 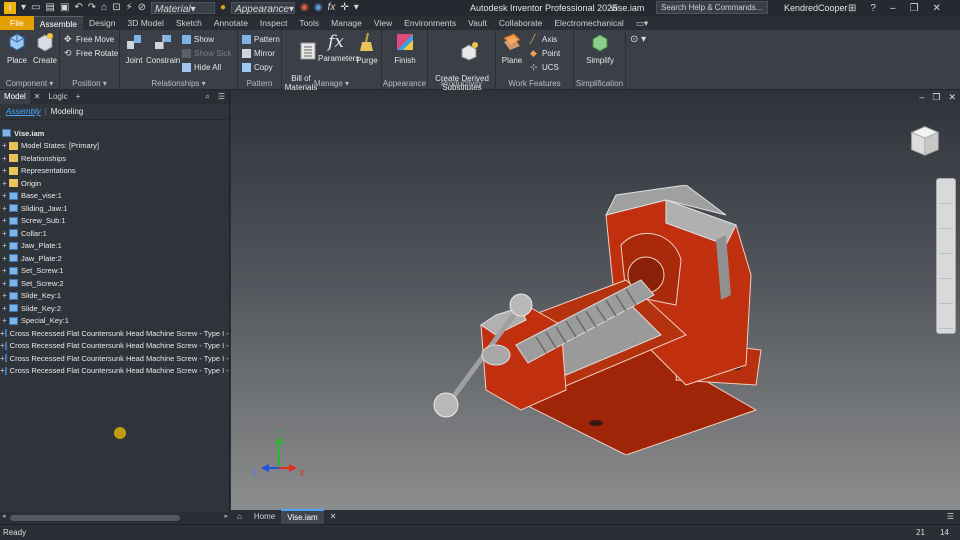 I want to click on material-combo: Material▾, so click(x=183, y=8).